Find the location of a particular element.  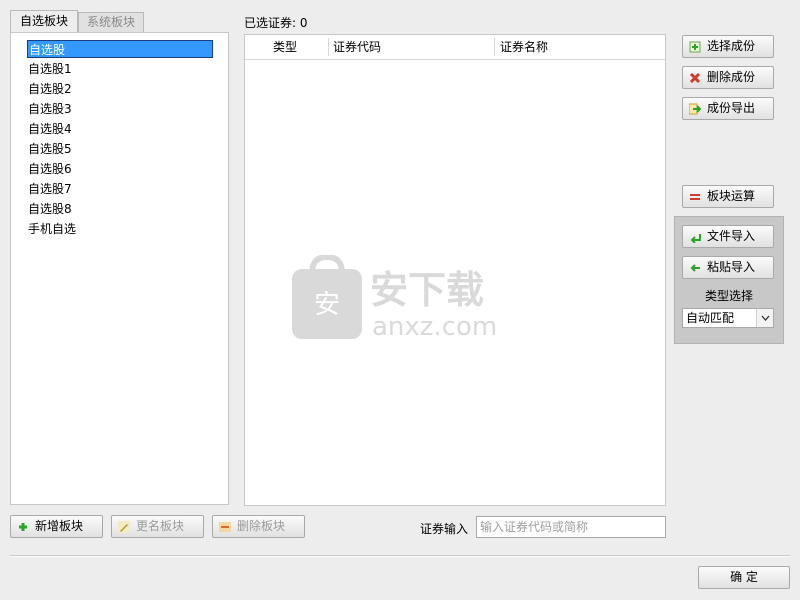

block-item: 自选股3 is located at coordinates (120, 109).